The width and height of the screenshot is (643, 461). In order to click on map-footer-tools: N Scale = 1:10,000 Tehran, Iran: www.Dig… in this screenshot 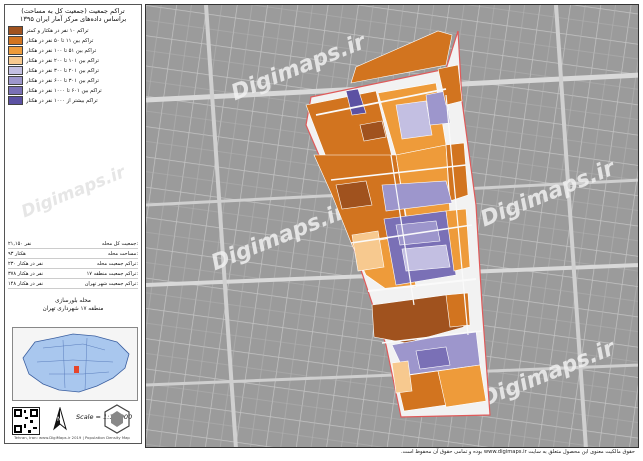, I will do `click(76, 423)`.